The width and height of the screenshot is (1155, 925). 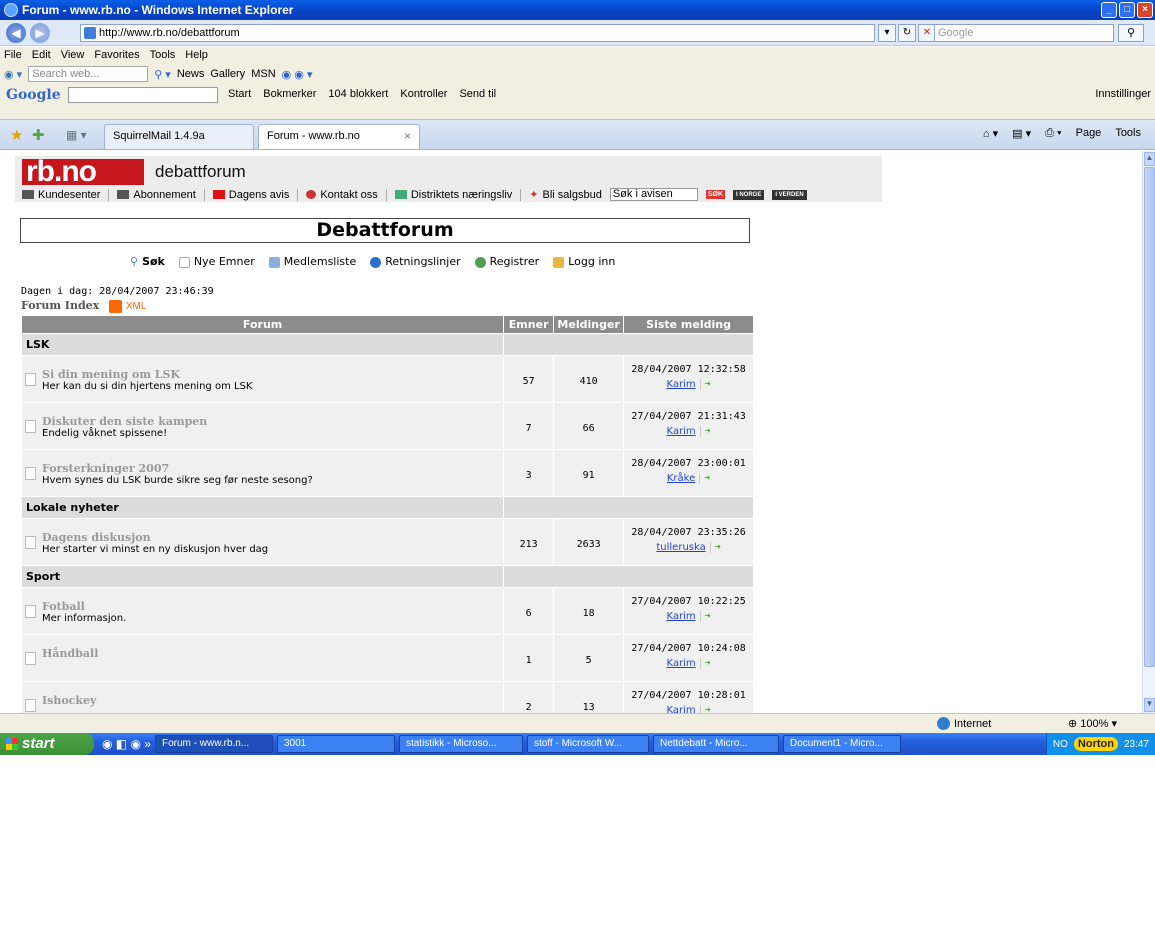 I want to click on forum-link: Si din mening om LSK, so click(x=111, y=374).